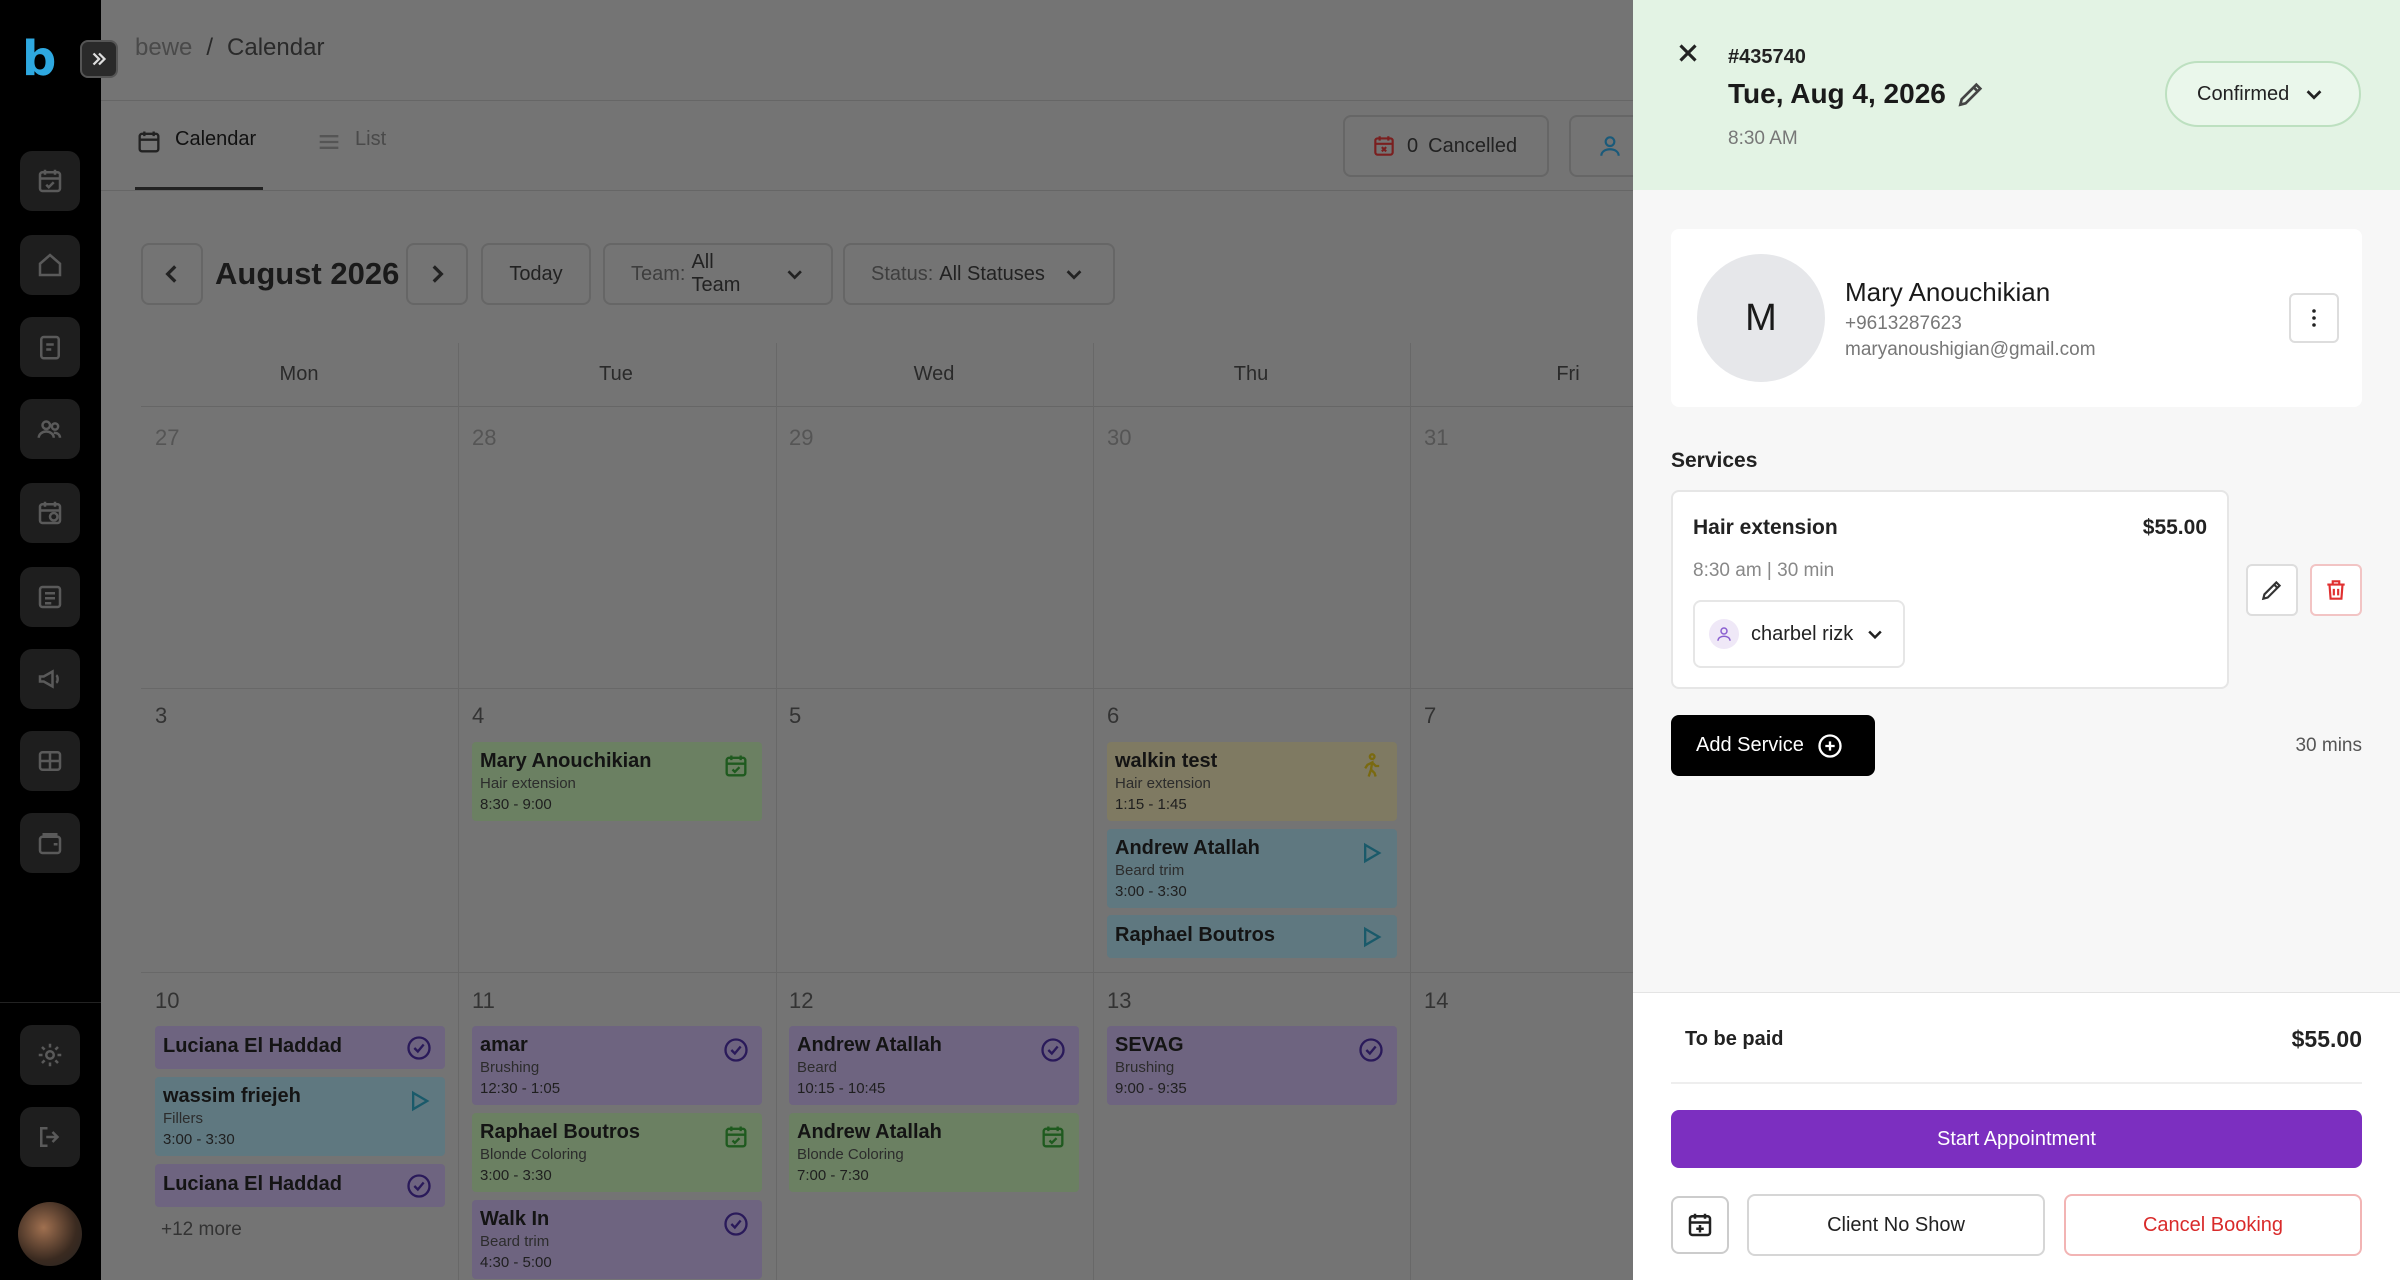 This screenshot has width=2400, height=1280. I want to click on event-client-name: amar, so click(504, 1045).